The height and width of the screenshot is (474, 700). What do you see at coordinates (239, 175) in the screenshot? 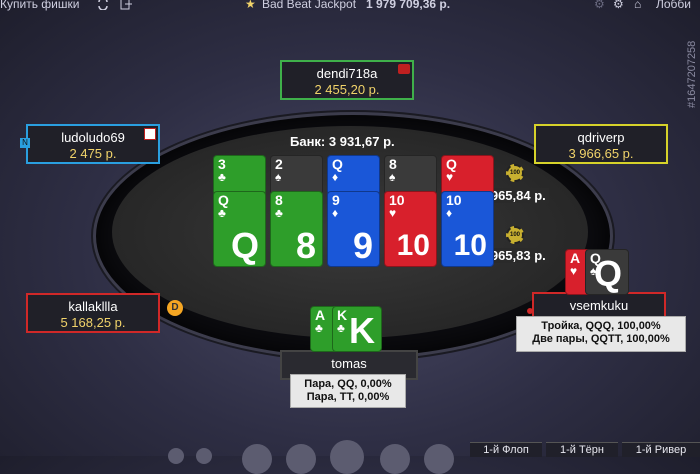
I see `playing-card: 3 ♣` at bounding box center [239, 175].